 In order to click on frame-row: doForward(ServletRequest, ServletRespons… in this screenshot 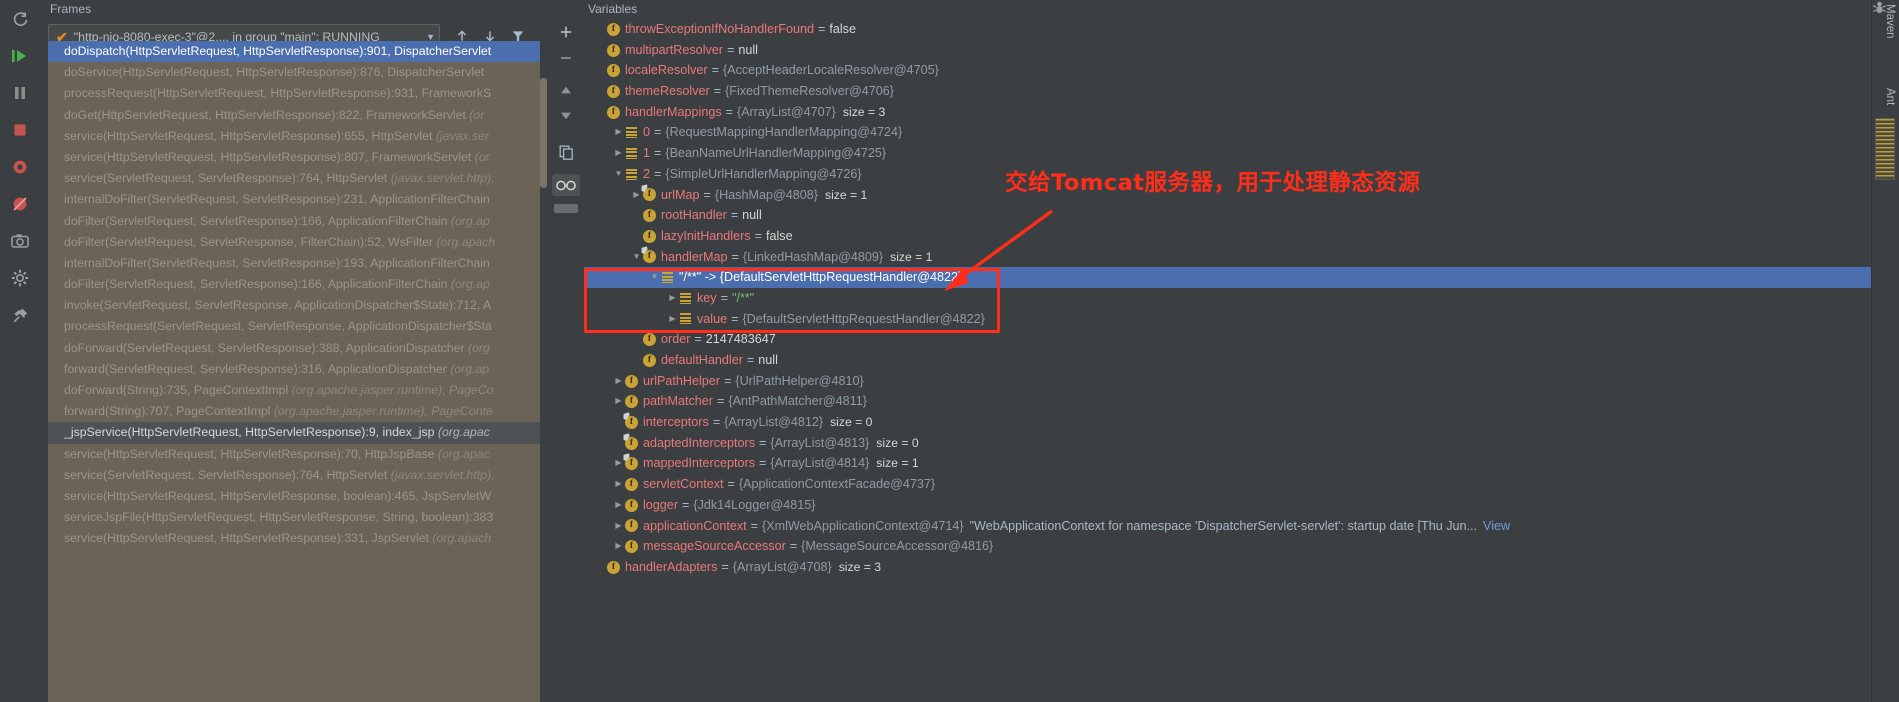, I will do `click(294, 348)`.